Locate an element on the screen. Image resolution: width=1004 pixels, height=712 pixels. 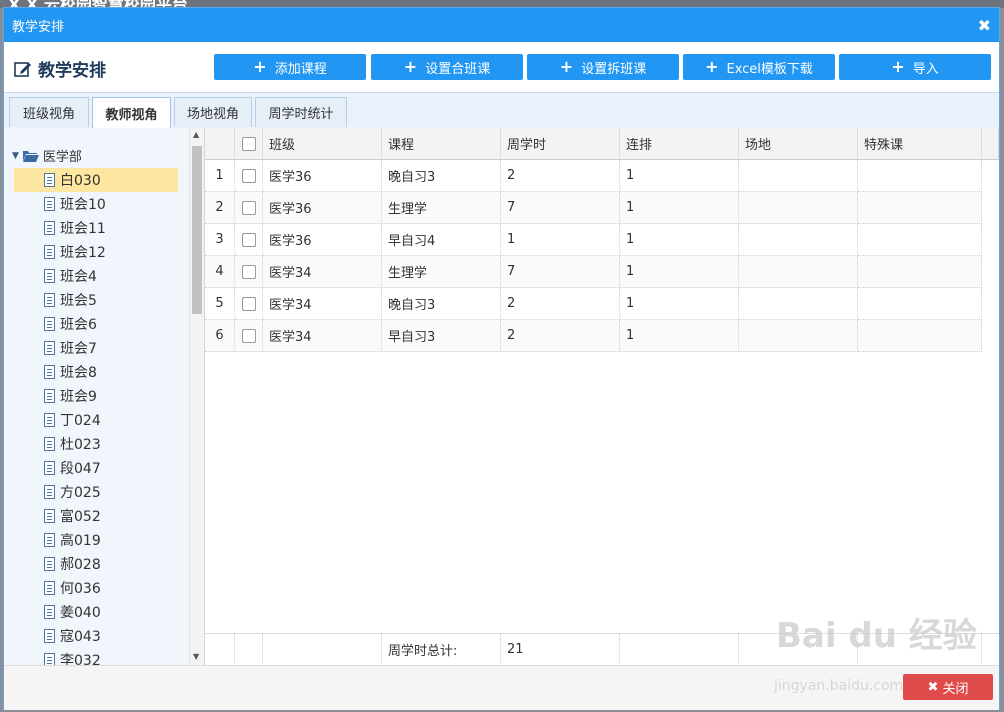
cell-course: 早自习3 is located at coordinates (441, 336).